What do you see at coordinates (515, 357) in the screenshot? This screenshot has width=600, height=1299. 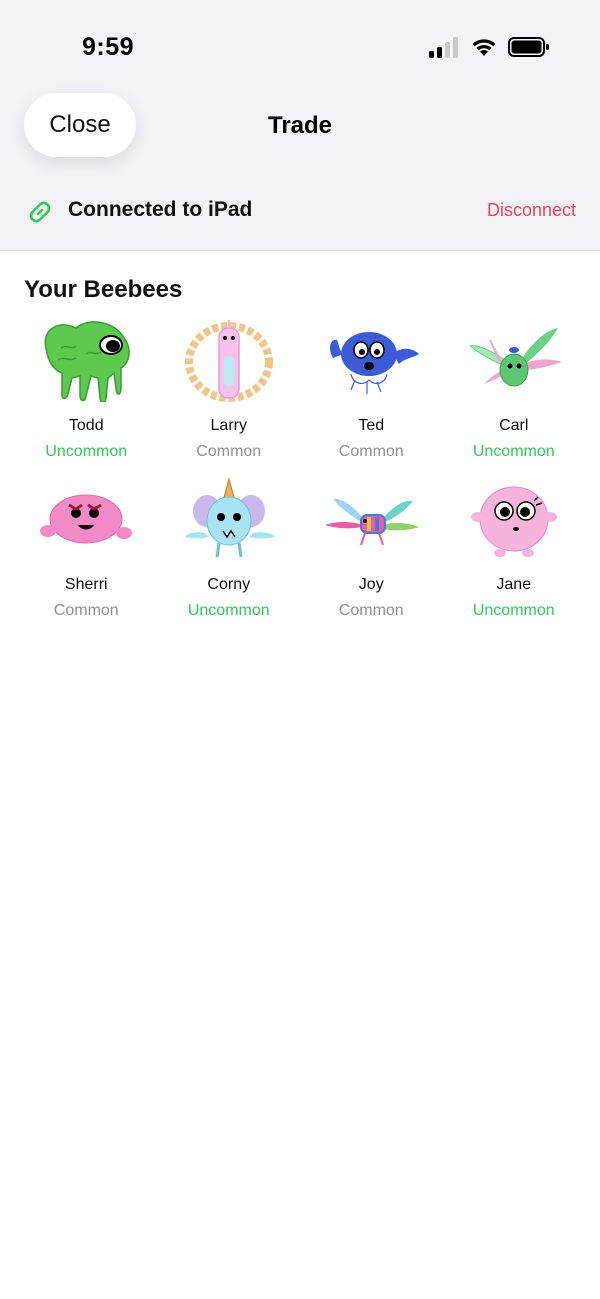 I see `green-winged-bug-image` at bounding box center [515, 357].